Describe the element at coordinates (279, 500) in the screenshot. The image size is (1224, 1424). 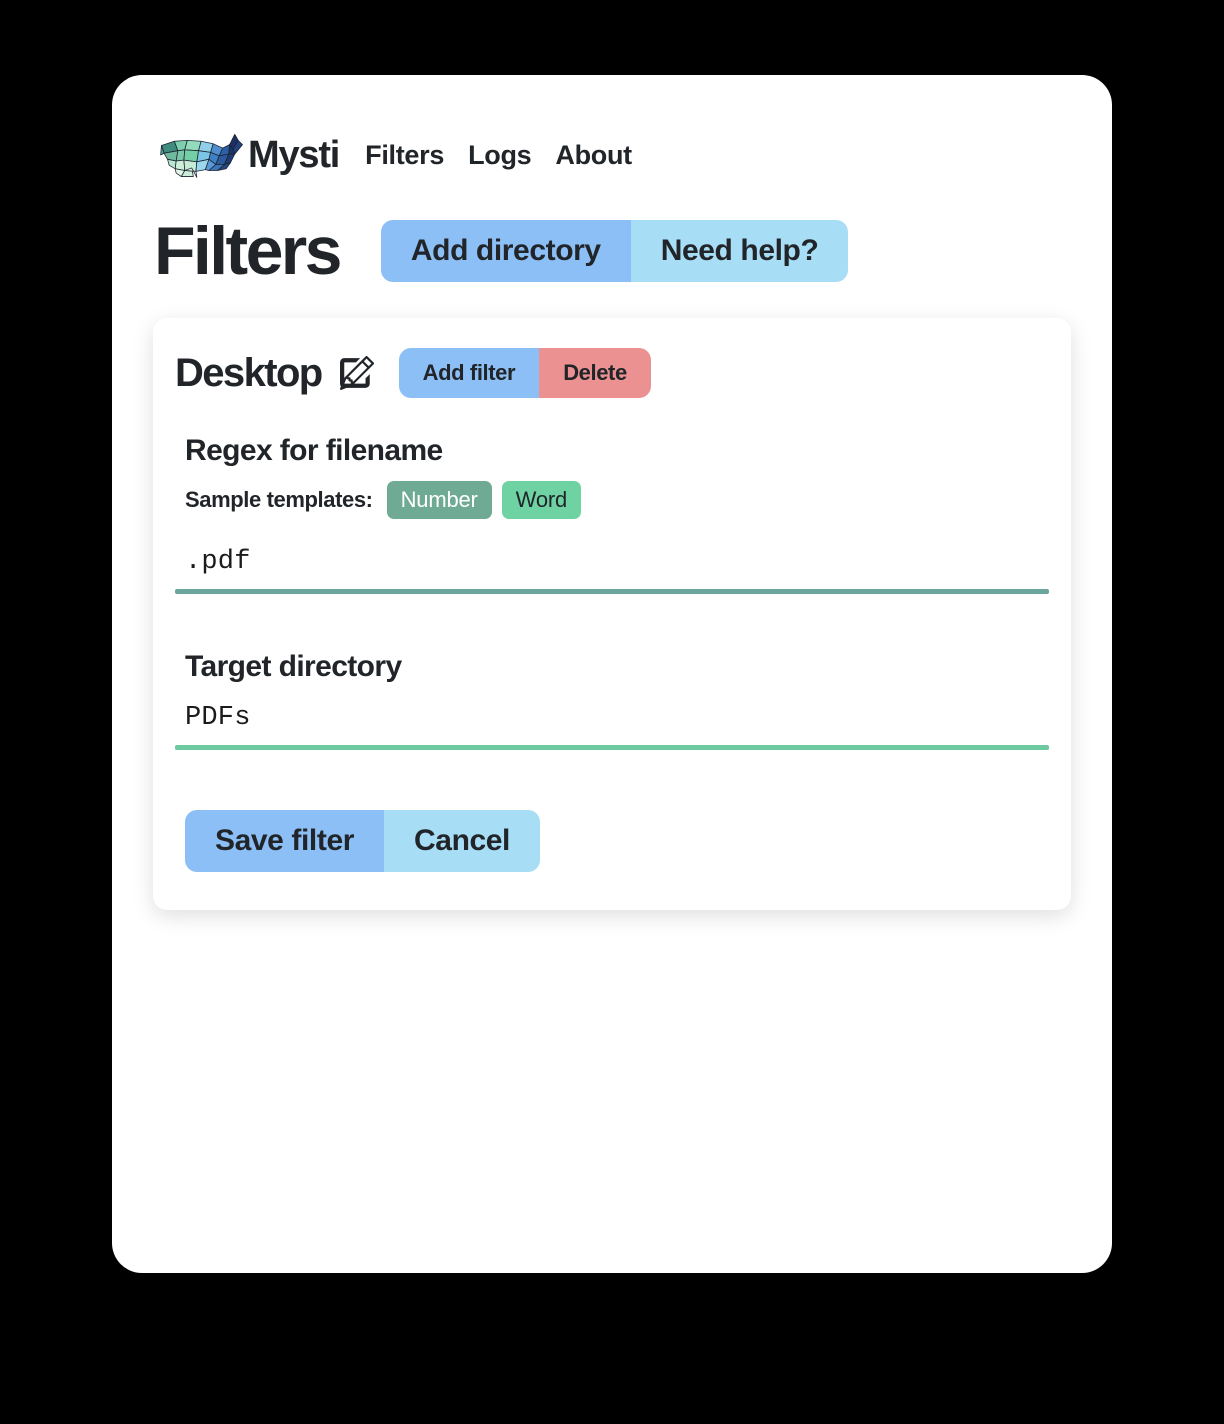
I see `sample-templates-label: Sample templates:` at that location.